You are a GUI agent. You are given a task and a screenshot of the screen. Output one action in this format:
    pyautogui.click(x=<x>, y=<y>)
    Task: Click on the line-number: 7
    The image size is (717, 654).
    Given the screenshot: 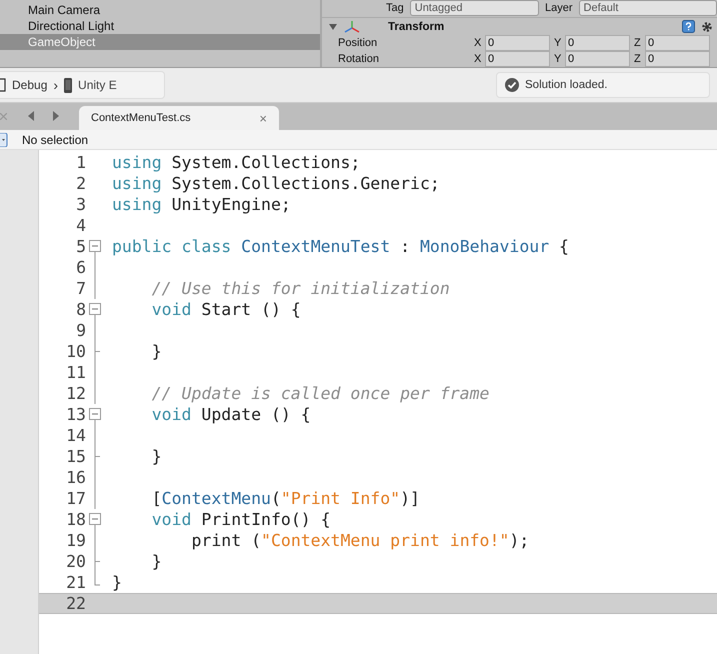 What is the action you would take?
    pyautogui.click(x=80, y=288)
    